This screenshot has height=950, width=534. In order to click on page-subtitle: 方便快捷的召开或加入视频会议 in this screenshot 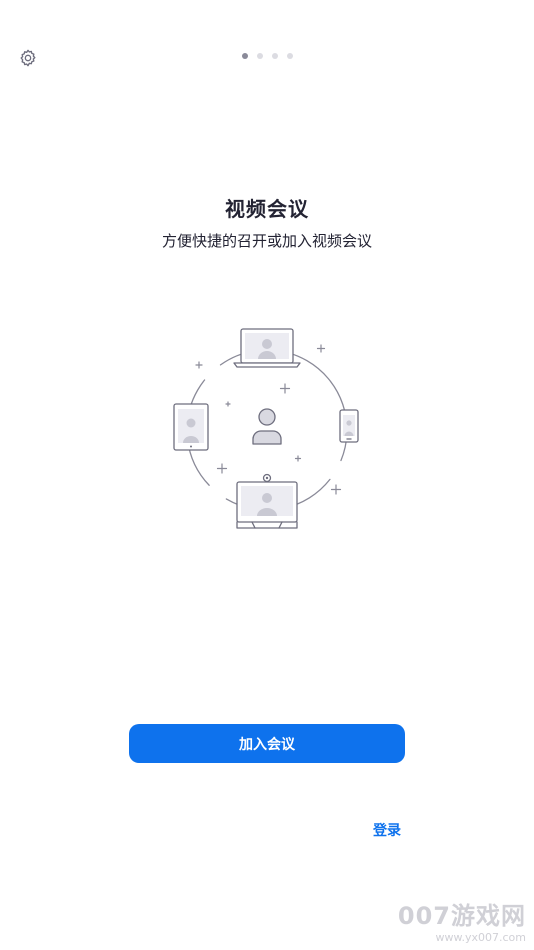, I will do `click(266, 241)`.